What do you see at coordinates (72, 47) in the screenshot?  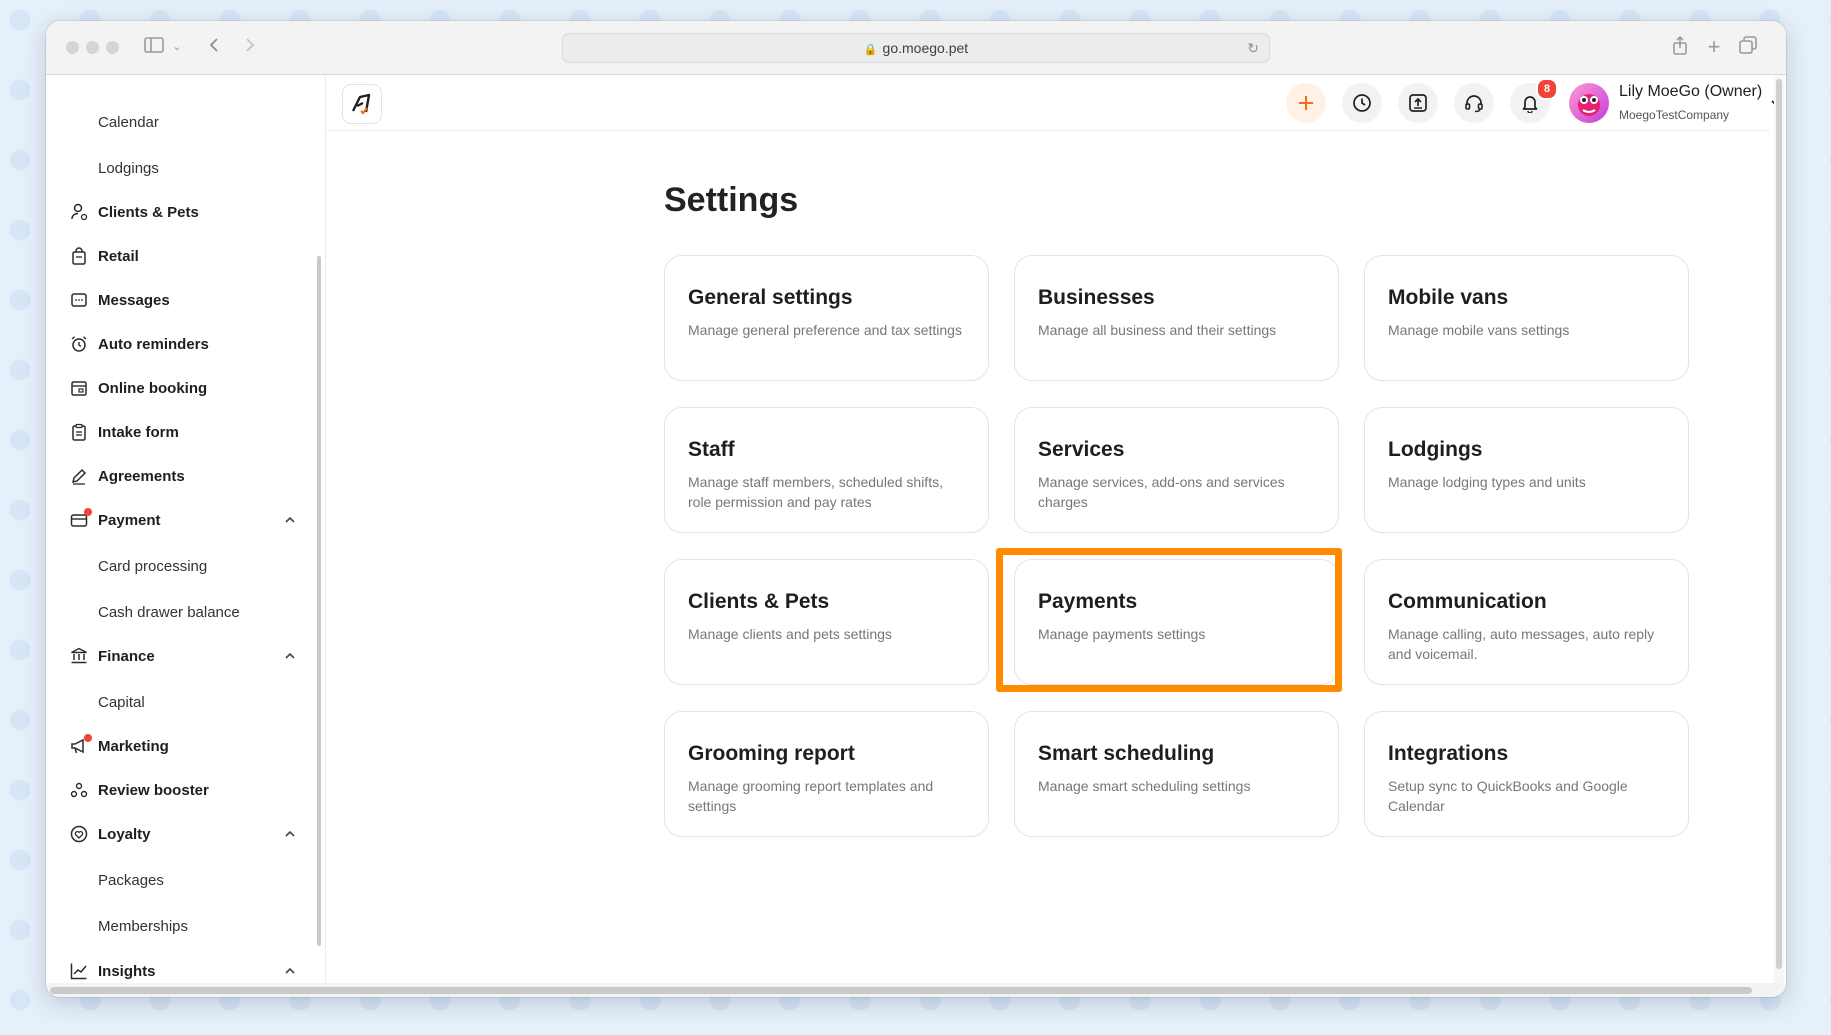 I see `close-window-button` at bounding box center [72, 47].